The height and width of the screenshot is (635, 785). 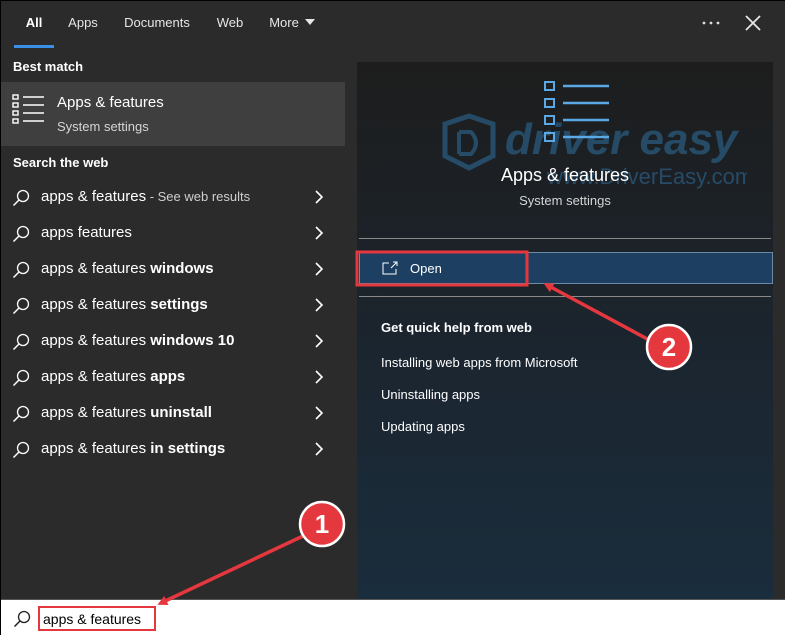 I want to click on tab-documents: Documents, so click(x=157, y=25).